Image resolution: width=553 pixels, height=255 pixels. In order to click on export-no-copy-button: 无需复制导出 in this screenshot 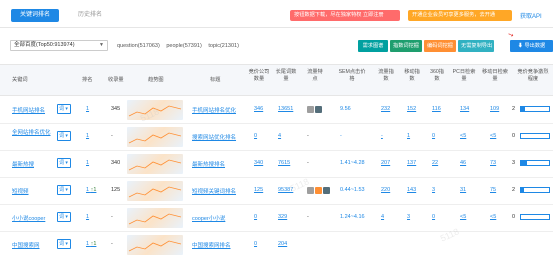, I will do `click(476, 46)`.